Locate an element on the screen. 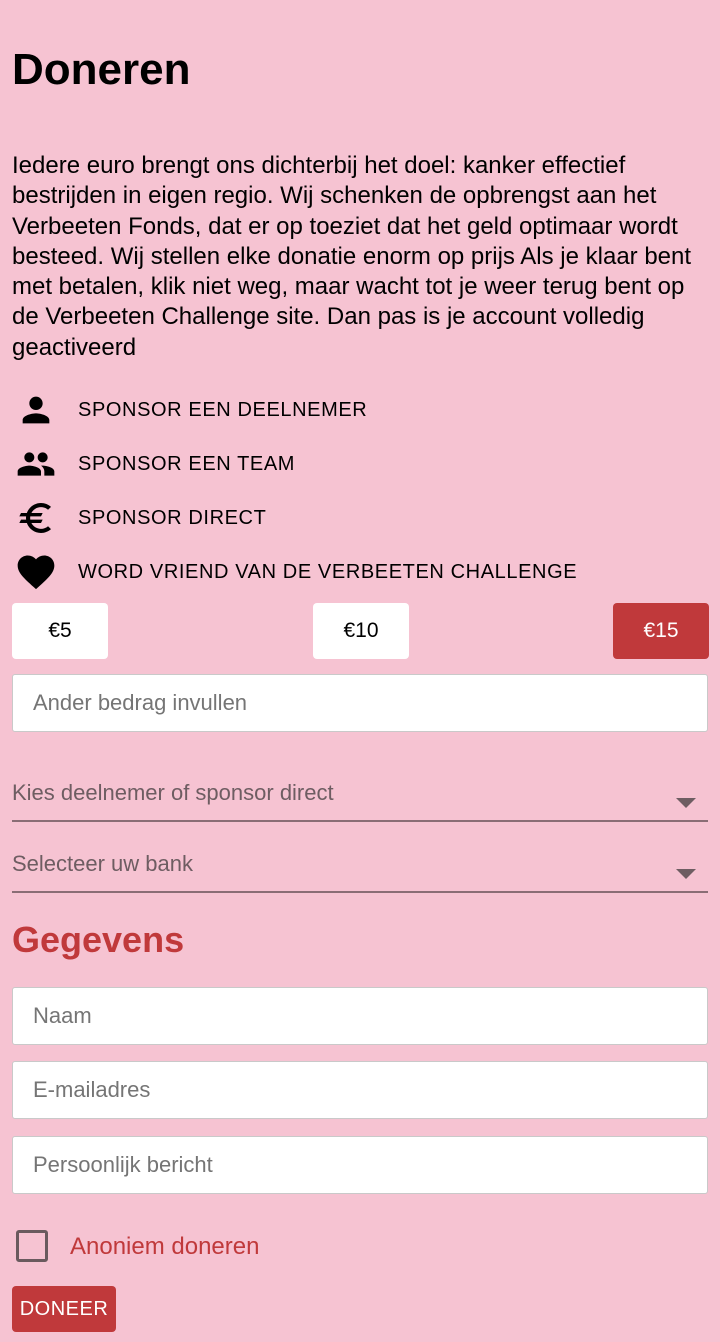 This screenshot has height=1342, width=720. option-become-friend: WORD VRIEND VAN DE VERBEETEN CHALLENGE is located at coordinates (360, 572).